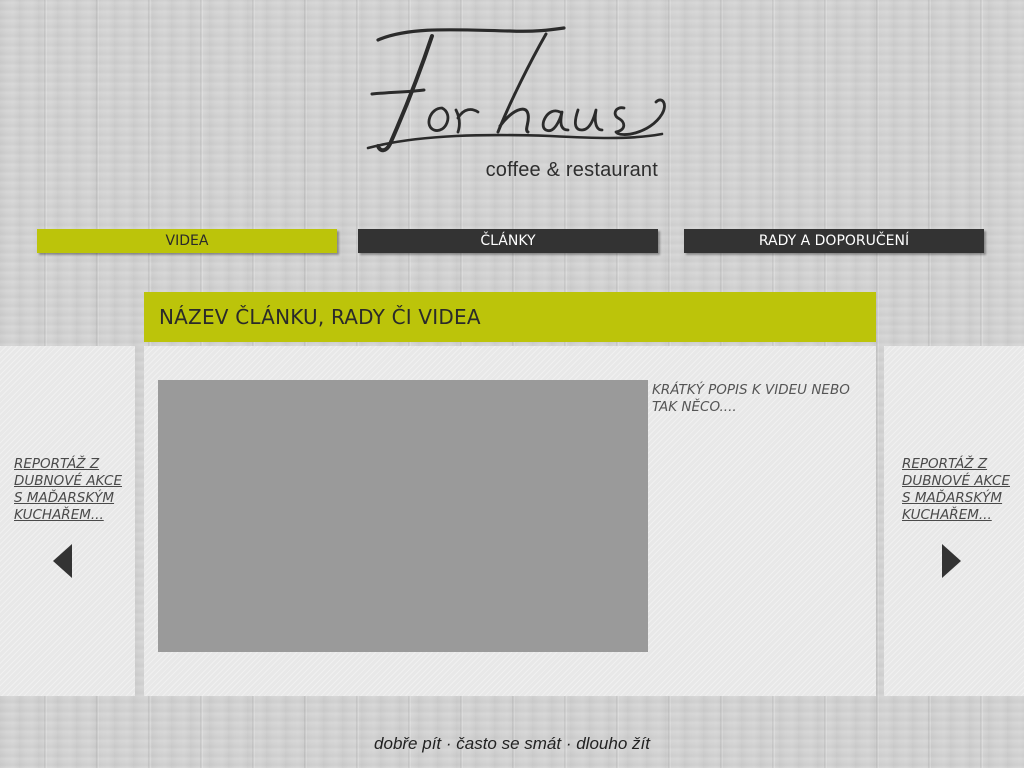 This screenshot has width=1024, height=768. What do you see at coordinates (951, 561) in the screenshot?
I see `arrow-right-icon` at bounding box center [951, 561].